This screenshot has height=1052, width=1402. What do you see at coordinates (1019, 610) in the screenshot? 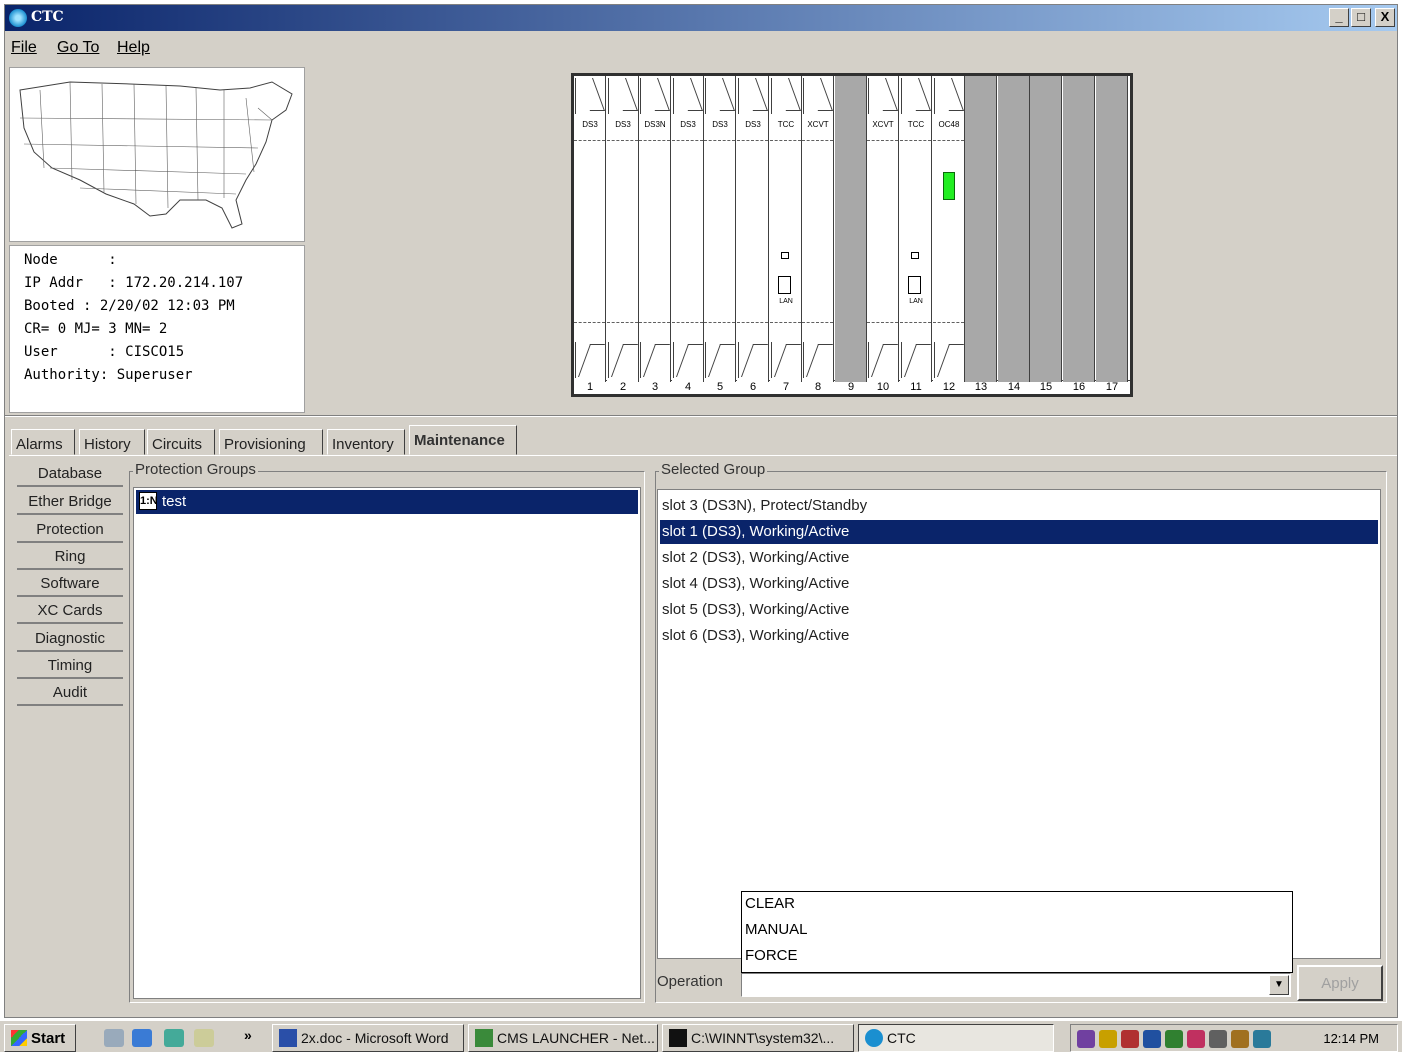
I see `selected-group-row: slot 5 (DS3), Working/Active` at bounding box center [1019, 610].